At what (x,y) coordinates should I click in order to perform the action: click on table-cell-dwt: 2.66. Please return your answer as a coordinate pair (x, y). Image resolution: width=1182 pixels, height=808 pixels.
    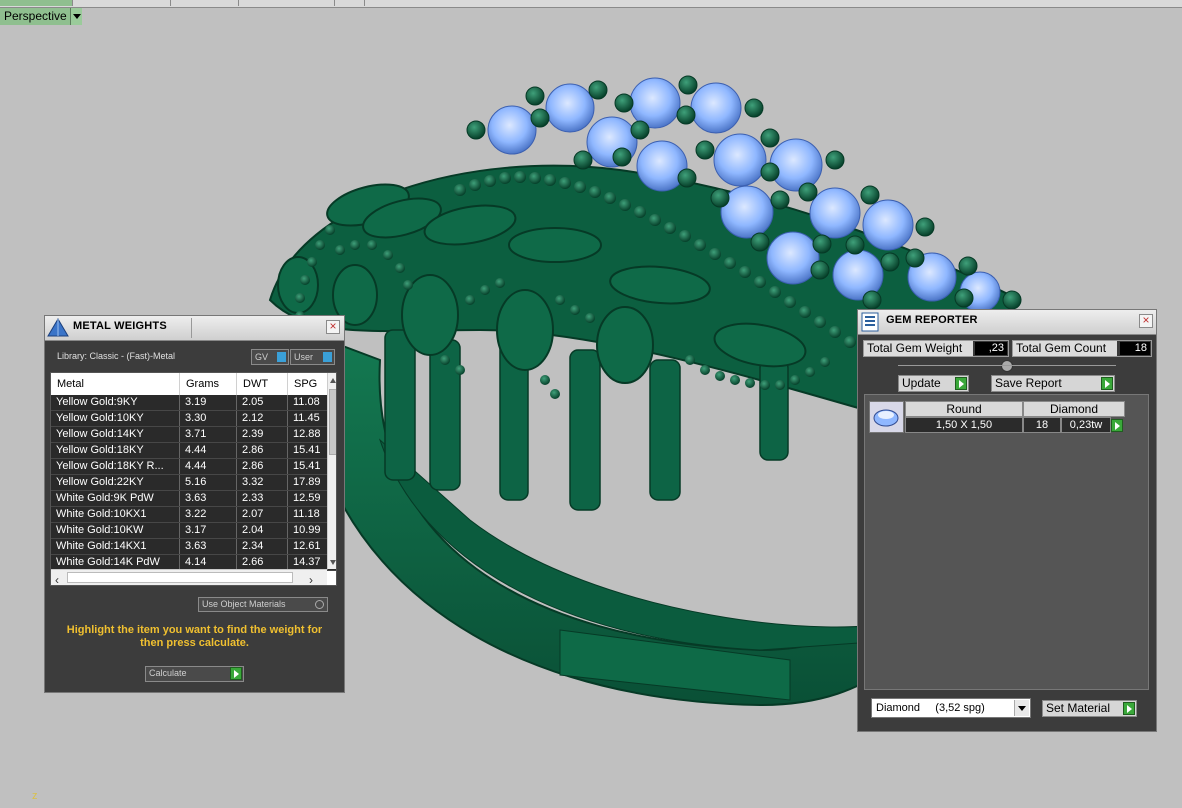
    Looking at the image, I should click on (262, 562).